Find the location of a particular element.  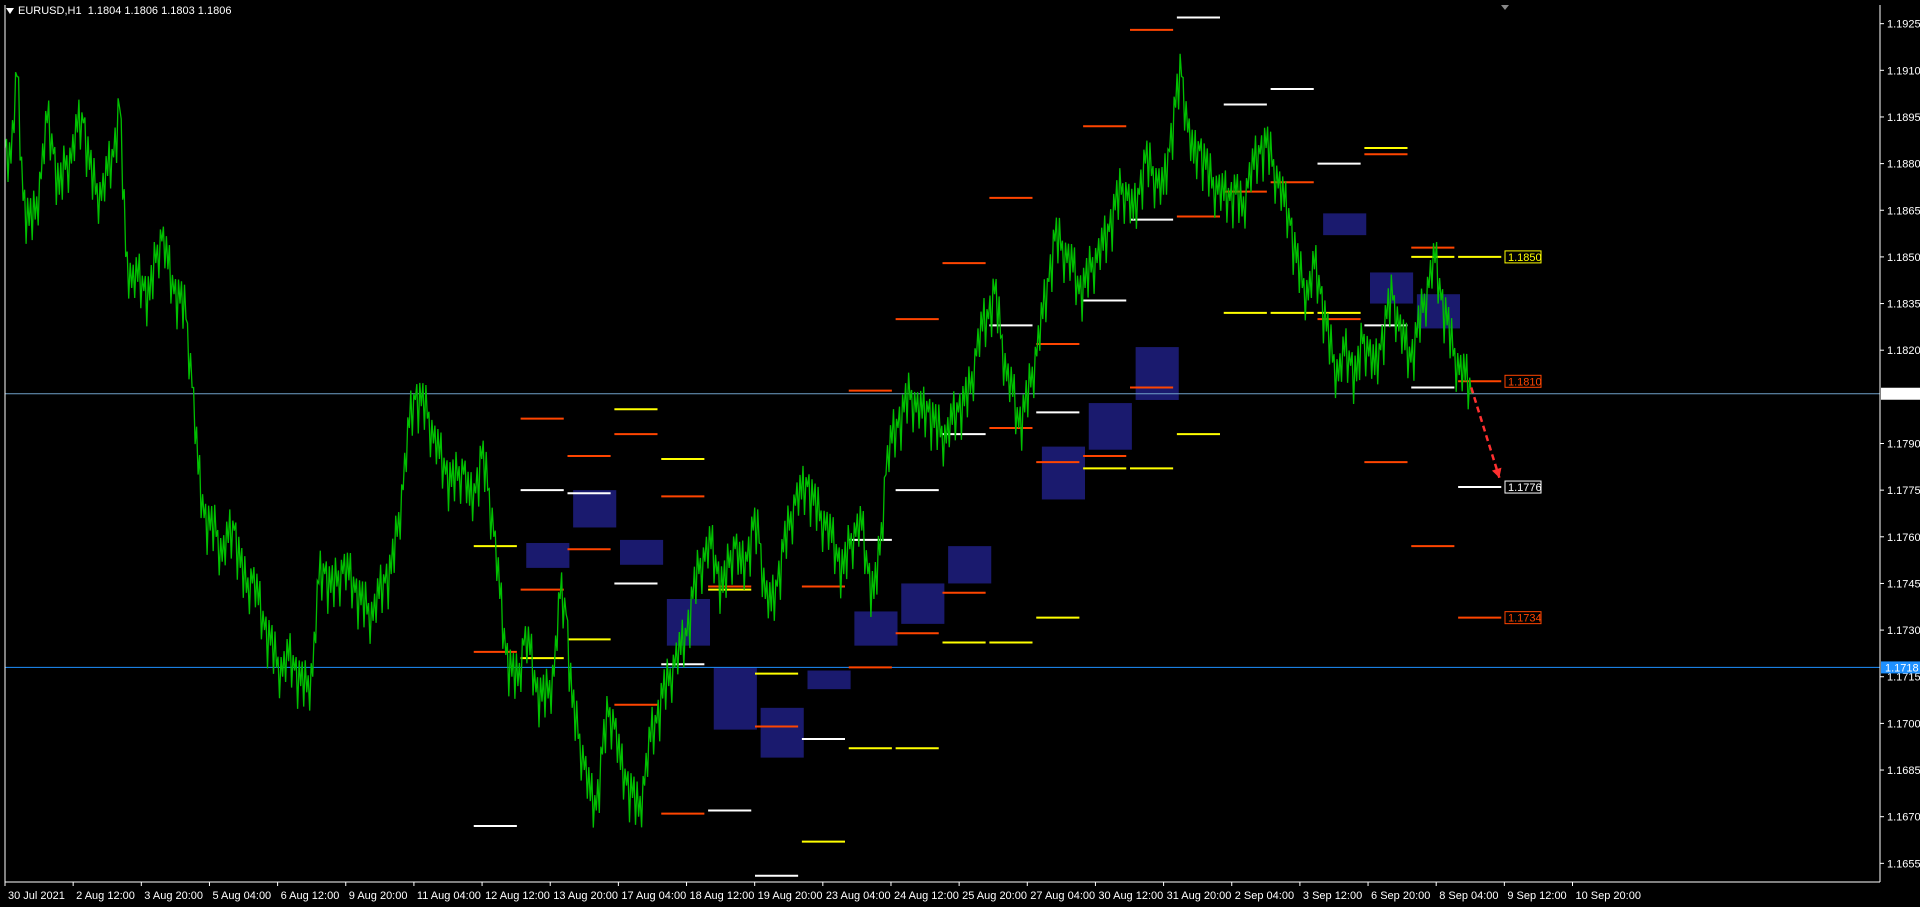

x-tick-label: 9 Sep 12:00 is located at coordinates (1536, 896).